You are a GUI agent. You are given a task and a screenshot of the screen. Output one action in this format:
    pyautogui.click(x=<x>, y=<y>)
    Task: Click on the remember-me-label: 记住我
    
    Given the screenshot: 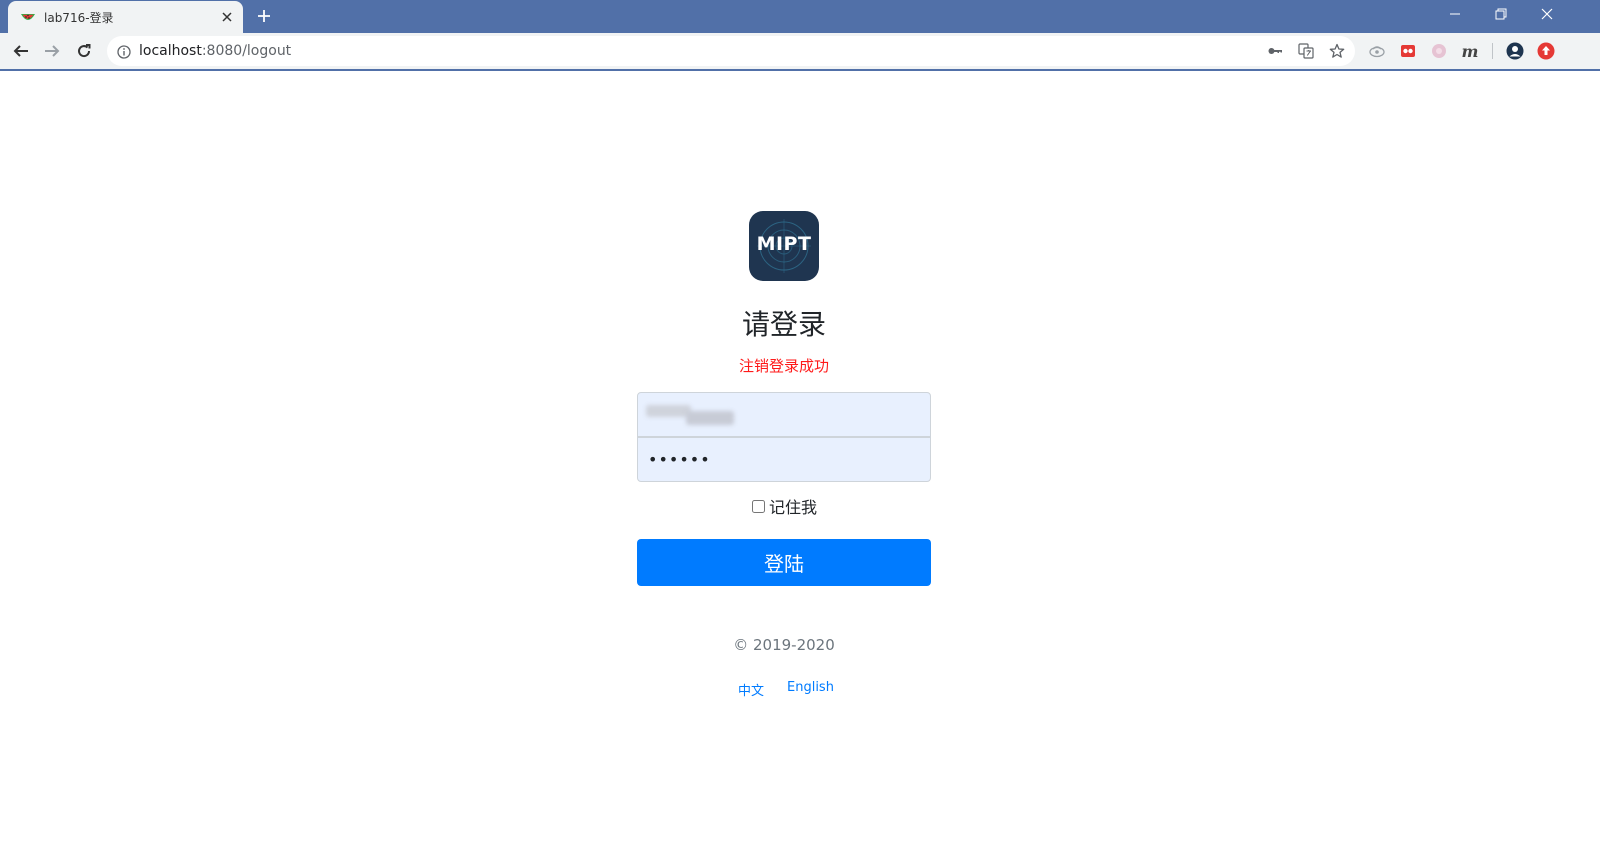 What is the action you would take?
    pyautogui.click(x=793, y=507)
    